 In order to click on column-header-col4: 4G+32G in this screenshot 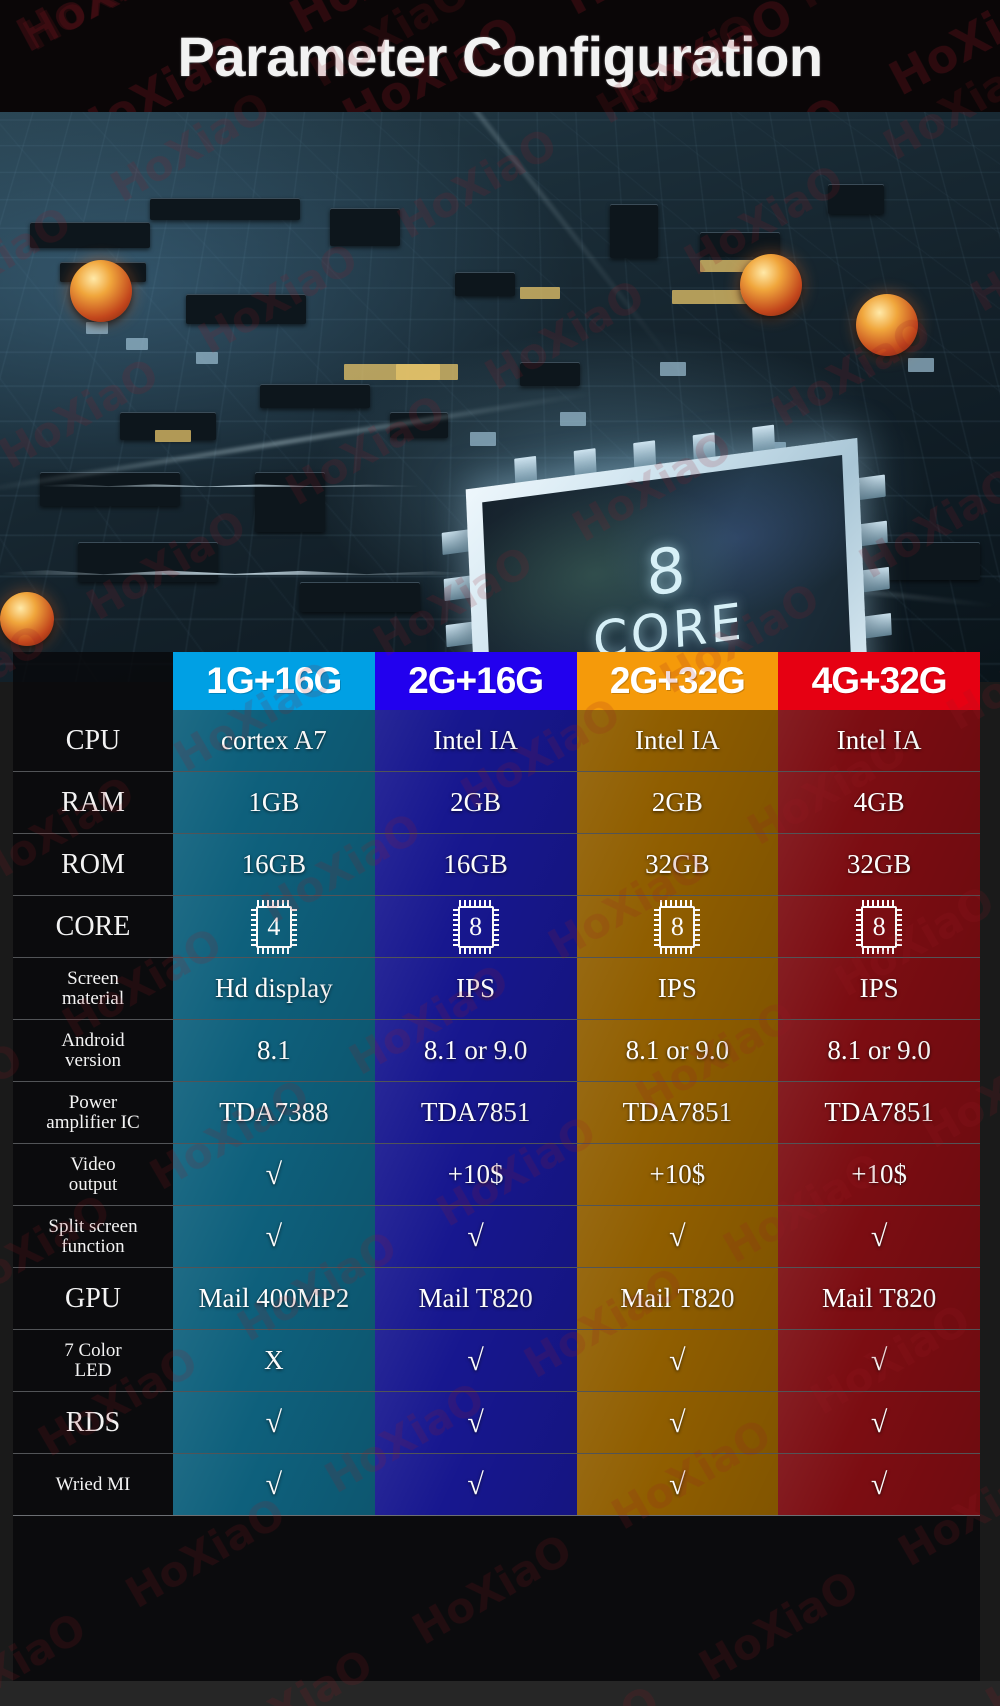, I will do `click(879, 681)`.